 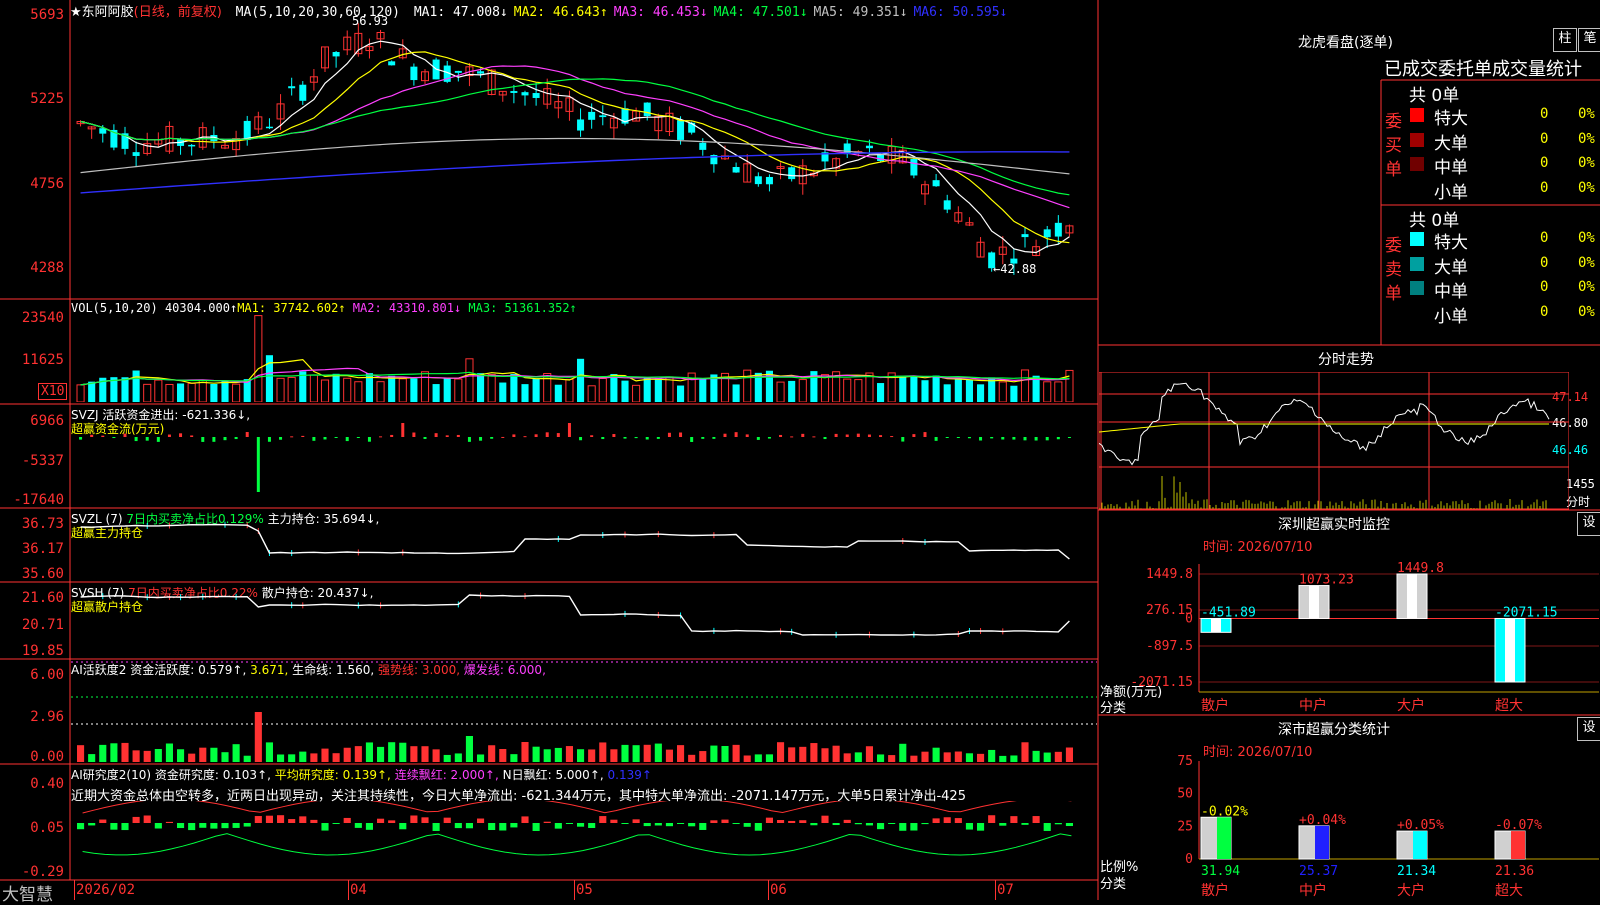 What do you see at coordinates (47, 784) in the screenshot?
I see `y-label: 0.40` at bounding box center [47, 784].